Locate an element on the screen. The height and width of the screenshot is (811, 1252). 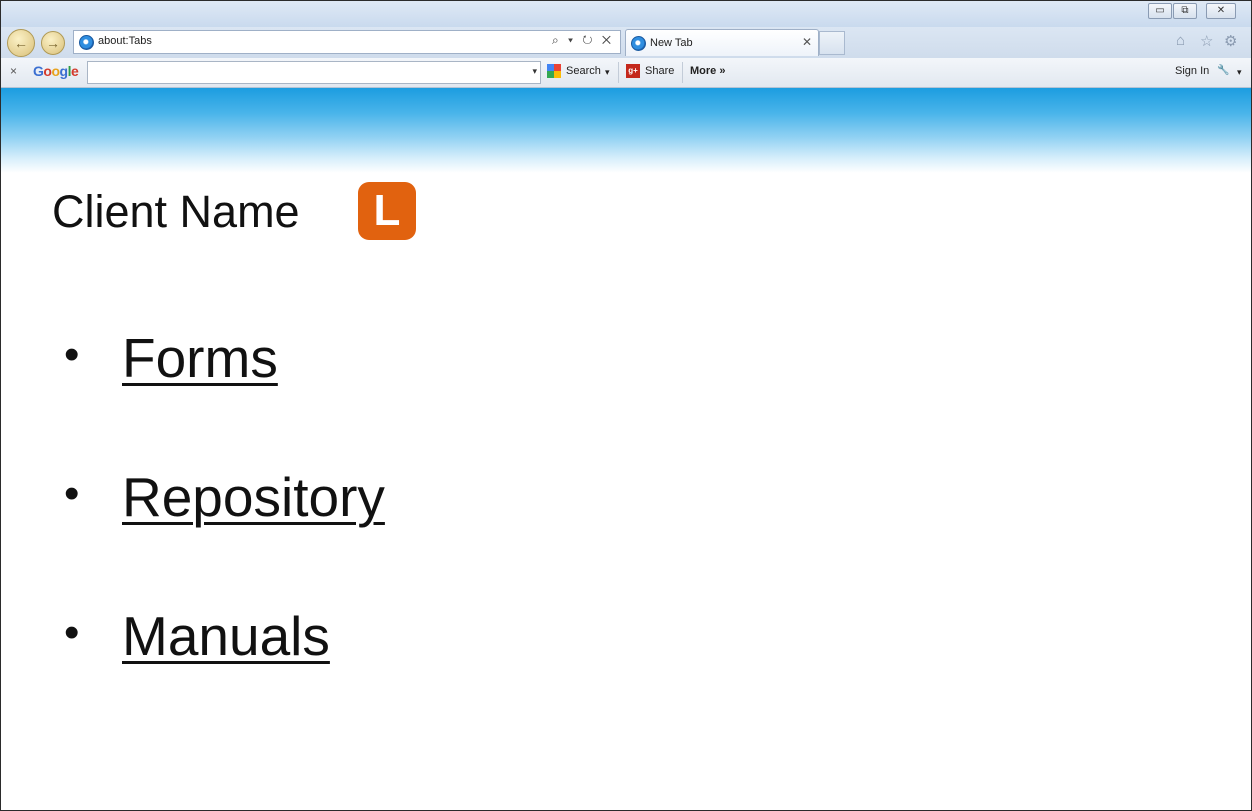
forward-button: → is located at coordinates (53, 43).